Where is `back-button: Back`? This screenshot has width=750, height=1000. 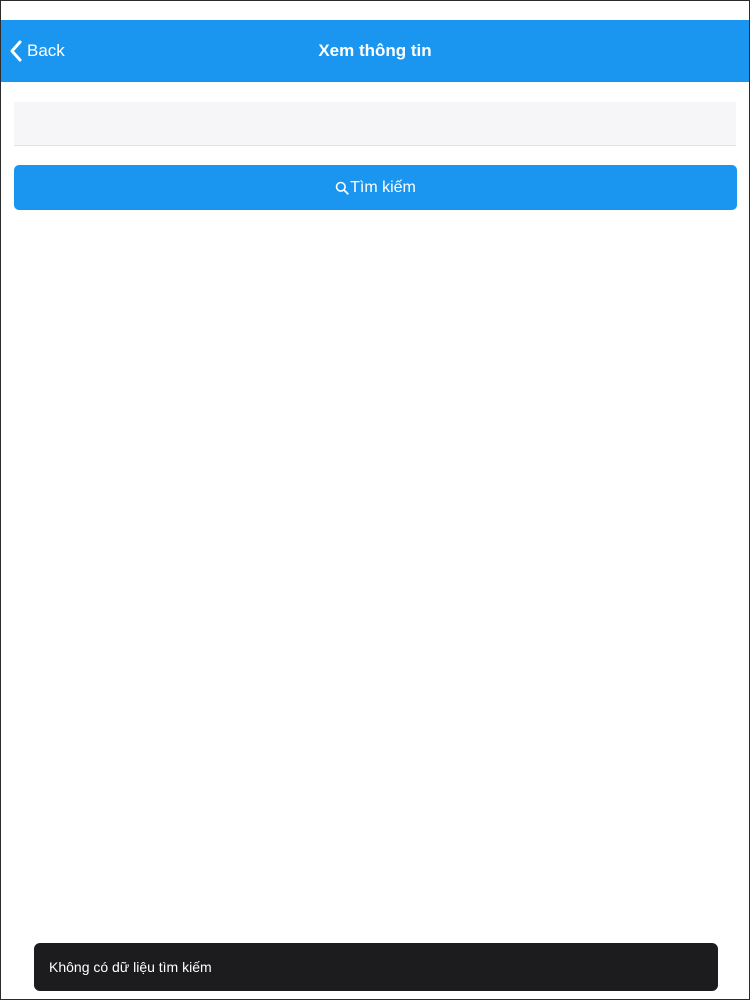
back-button: Back is located at coordinates (37, 51).